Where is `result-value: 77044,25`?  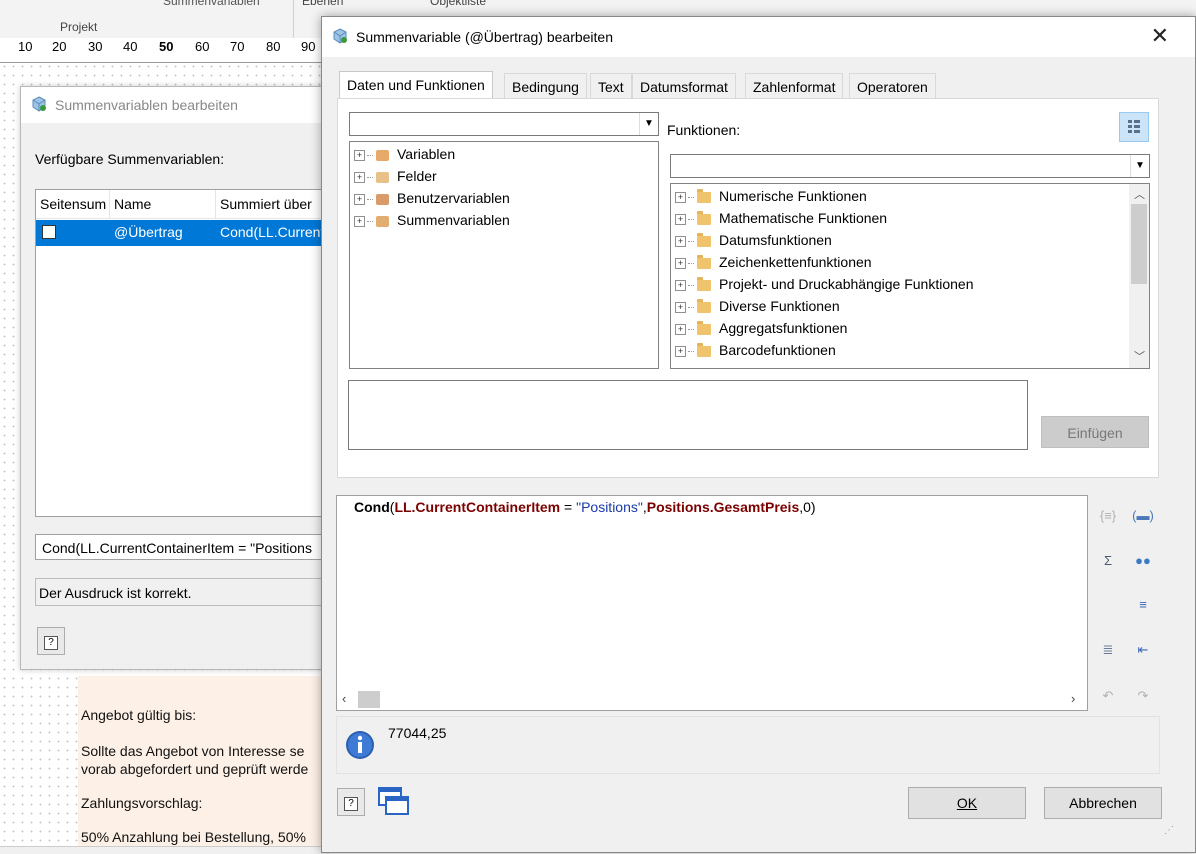 result-value: 77044,25 is located at coordinates (417, 733).